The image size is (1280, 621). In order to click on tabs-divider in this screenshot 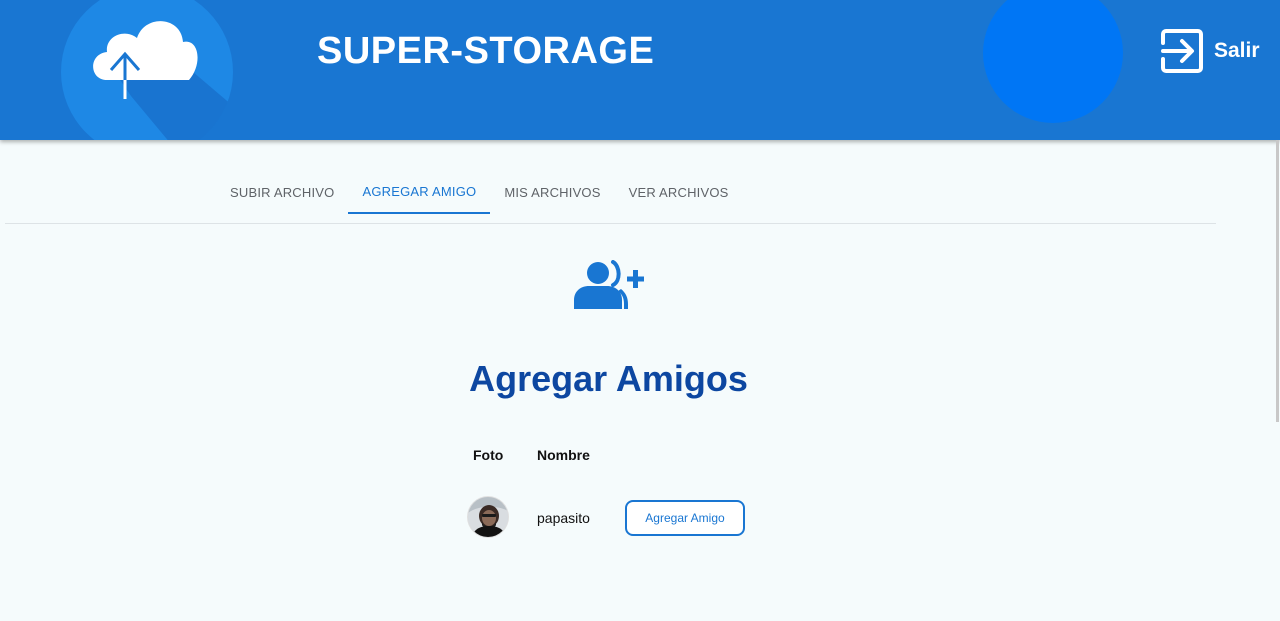, I will do `click(610, 223)`.